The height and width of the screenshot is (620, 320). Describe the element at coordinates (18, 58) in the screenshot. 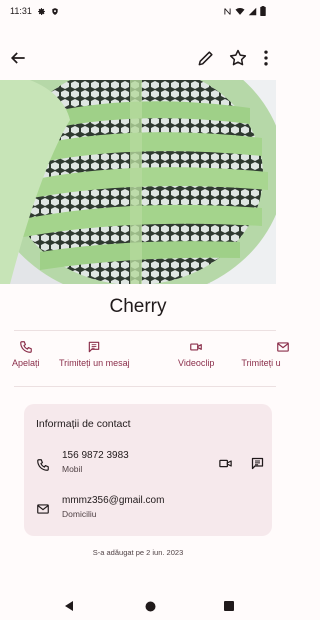

I see `arrow-back-icon` at that location.